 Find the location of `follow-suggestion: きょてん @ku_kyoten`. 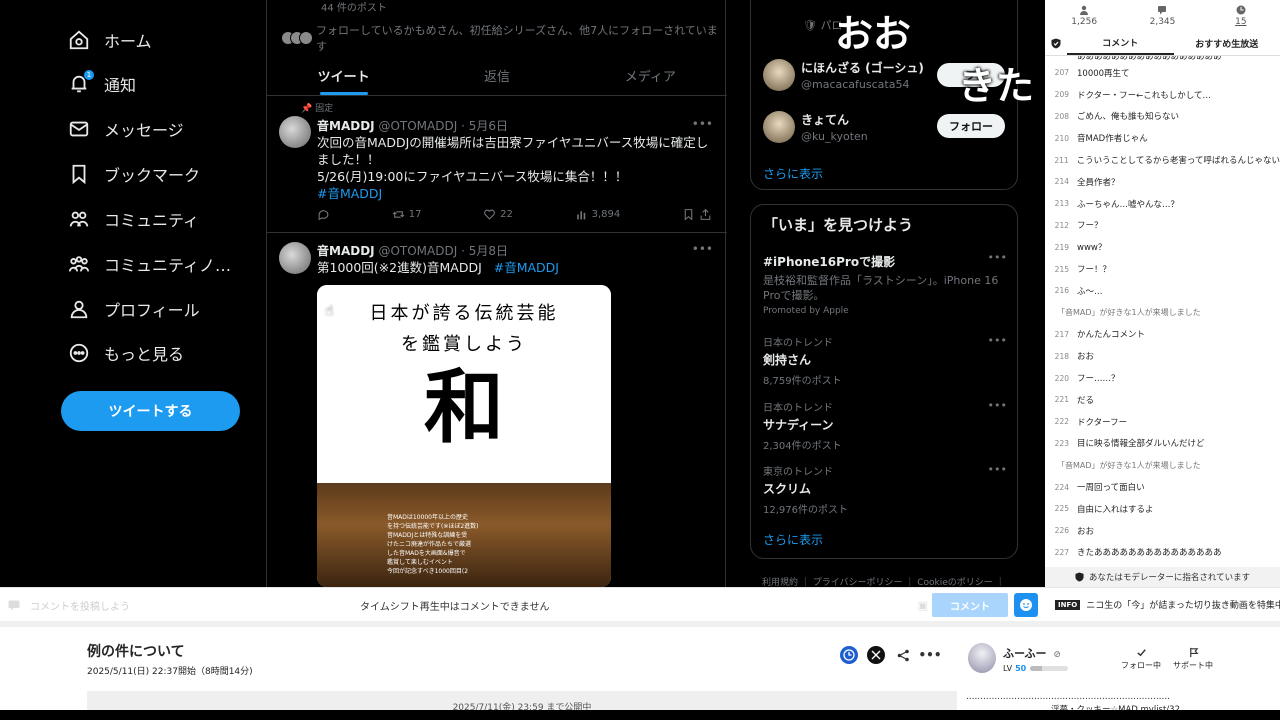

follow-suggestion: きょてん @ku_kyoten is located at coordinates (815, 127).